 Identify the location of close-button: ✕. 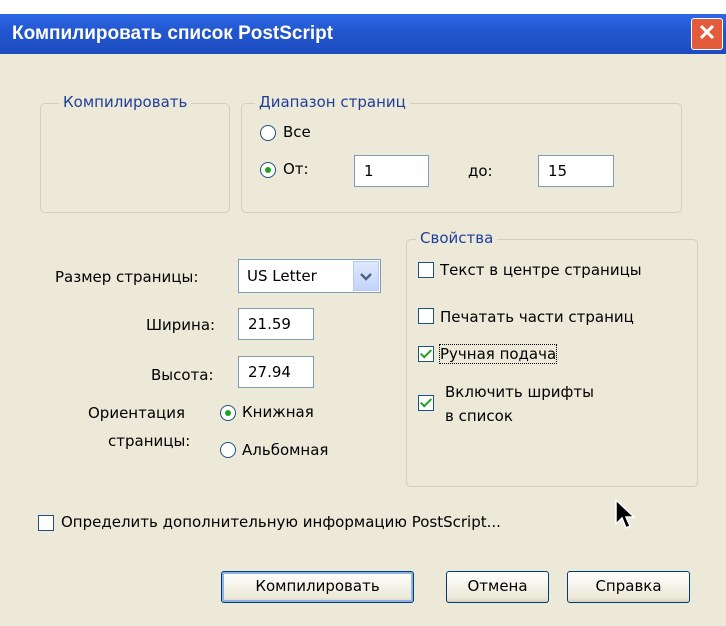
(707, 34).